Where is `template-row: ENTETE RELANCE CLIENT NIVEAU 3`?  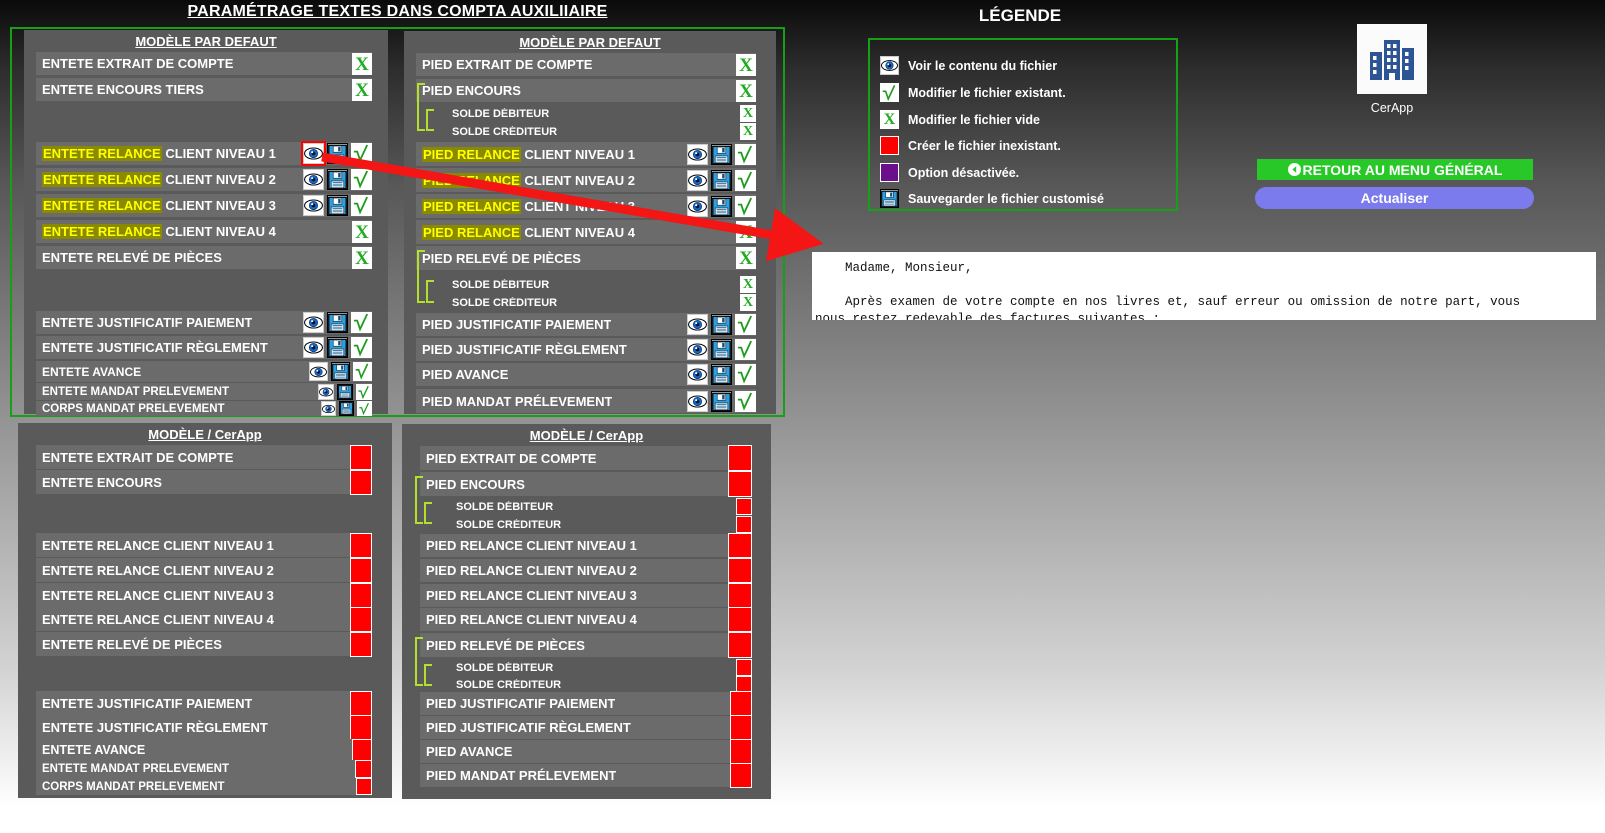
template-row: ENTETE RELANCE CLIENT NIVEAU 3 is located at coordinates (204, 595).